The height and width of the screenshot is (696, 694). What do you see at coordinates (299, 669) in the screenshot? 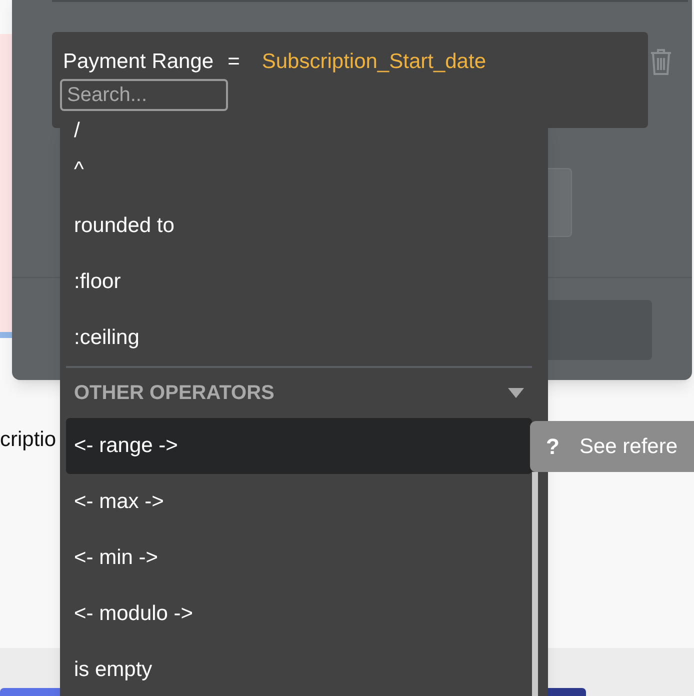
I see `dropdown-item: is empty` at bounding box center [299, 669].